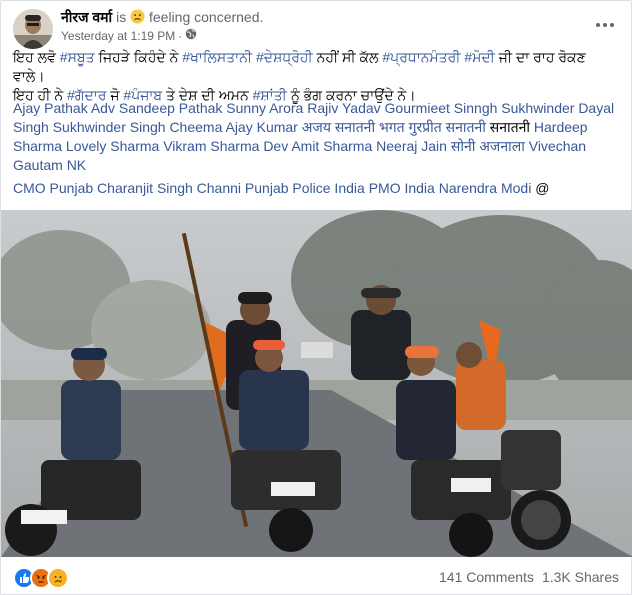 This screenshot has width=632, height=595. I want to click on post-text: सनातनी, so click(509, 127).